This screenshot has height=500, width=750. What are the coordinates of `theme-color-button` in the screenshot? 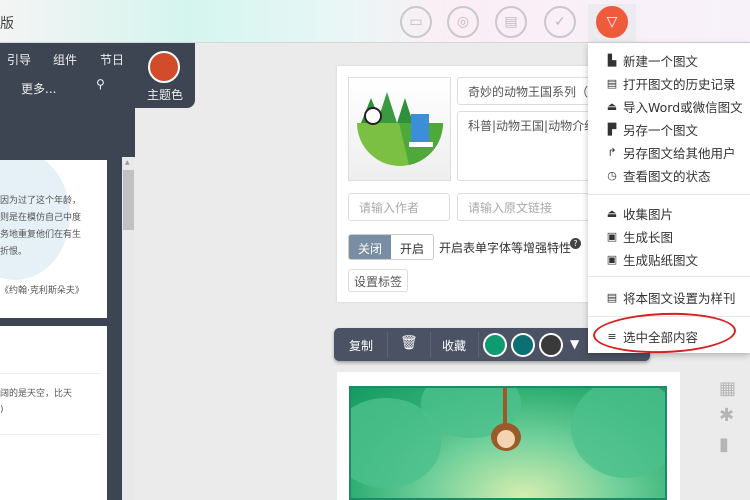 It's located at (164, 67).